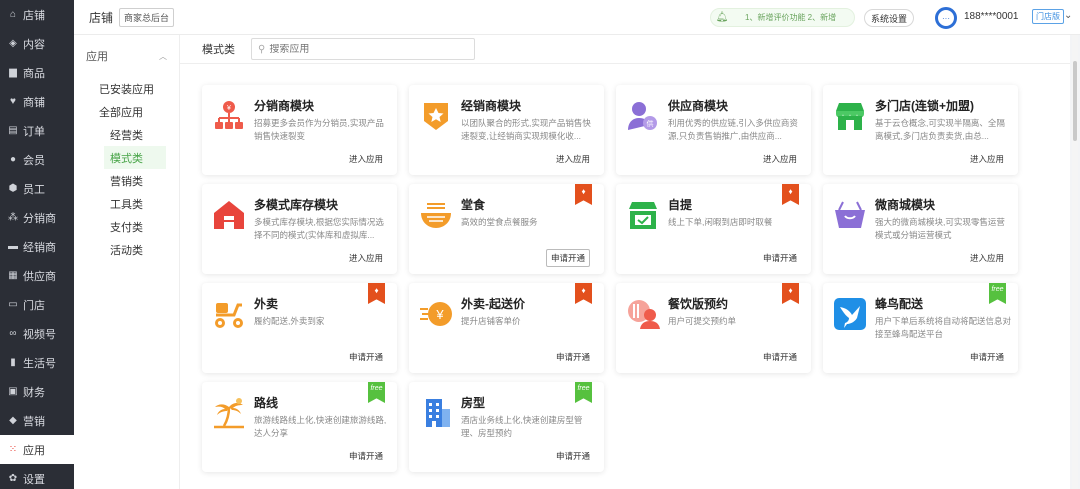  I want to click on subnav-header: 应用 ︿, so click(126, 56).